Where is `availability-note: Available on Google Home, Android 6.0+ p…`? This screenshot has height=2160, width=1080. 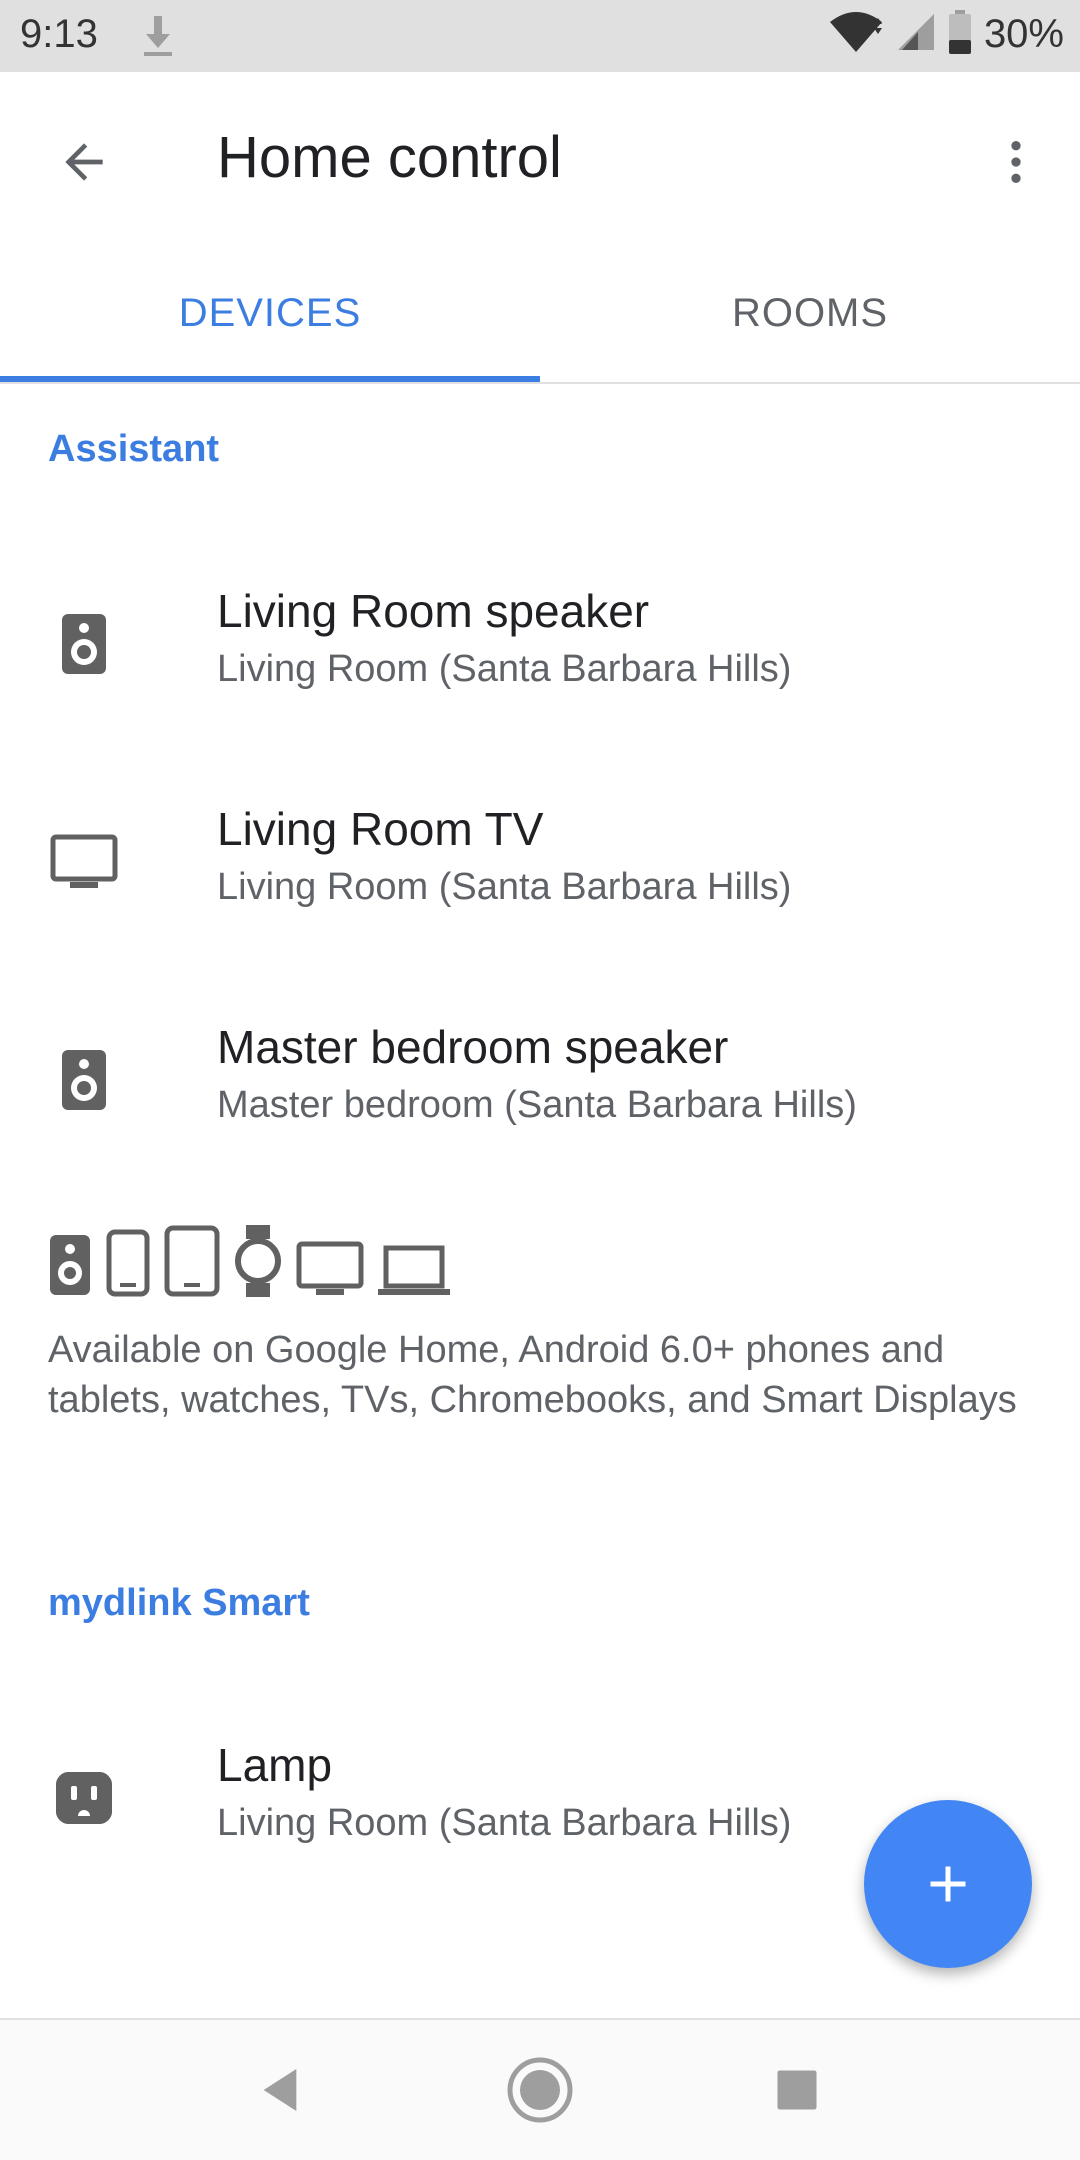
availability-note: Available on Google Home, Android 6.0+ p… is located at coordinates (532, 1375).